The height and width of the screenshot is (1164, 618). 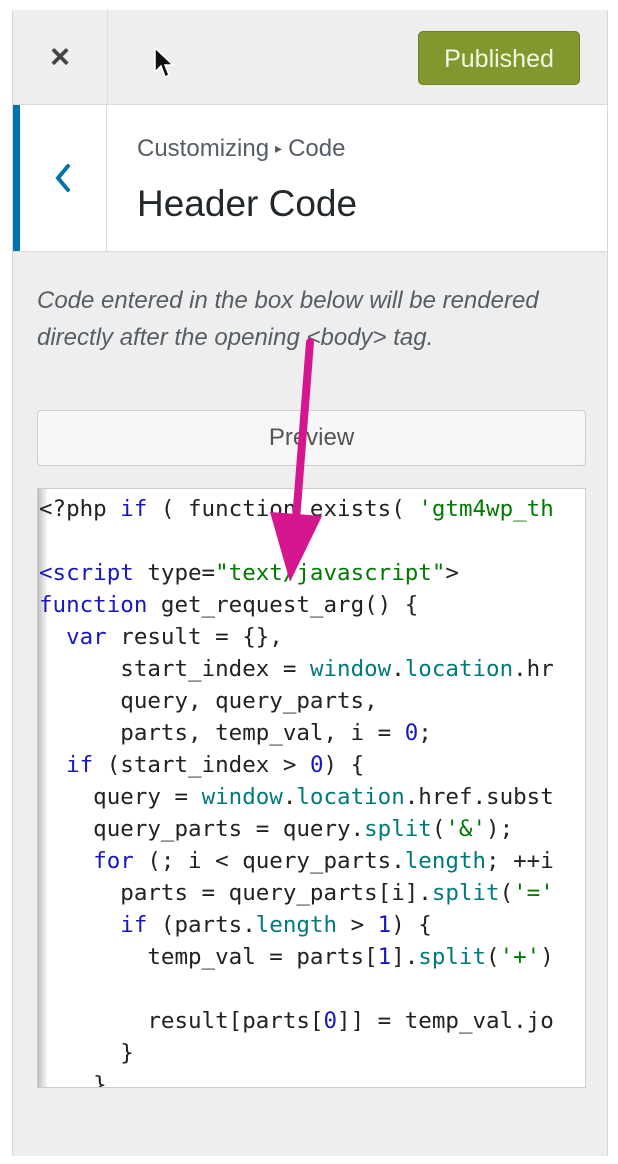 What do you see at coordinates (317, 148) in the screenshot?
I see `breadcrumb-current: Code` at bounding box center [317, 148].